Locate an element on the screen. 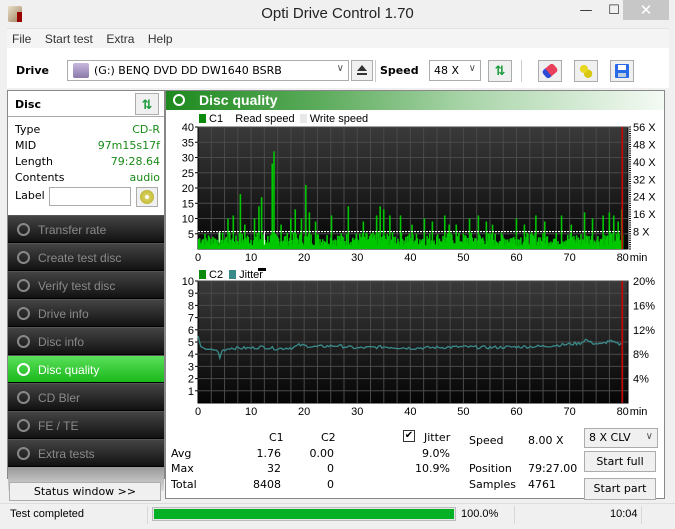  nav-label: Disc info is located at coordinates (61, 342).